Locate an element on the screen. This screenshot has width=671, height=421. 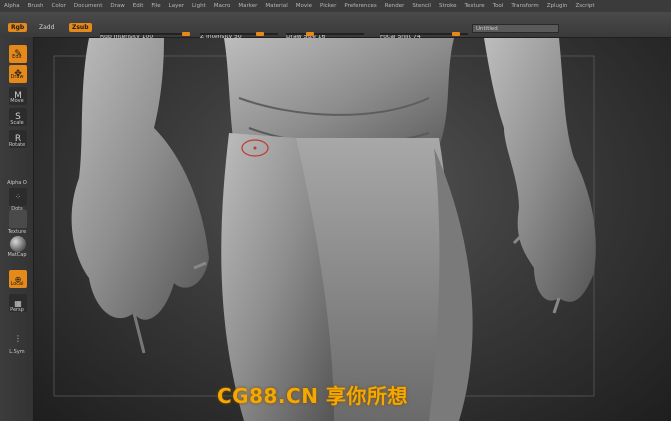
lsym-button: ⋮ is located at coordinates (18, 338).